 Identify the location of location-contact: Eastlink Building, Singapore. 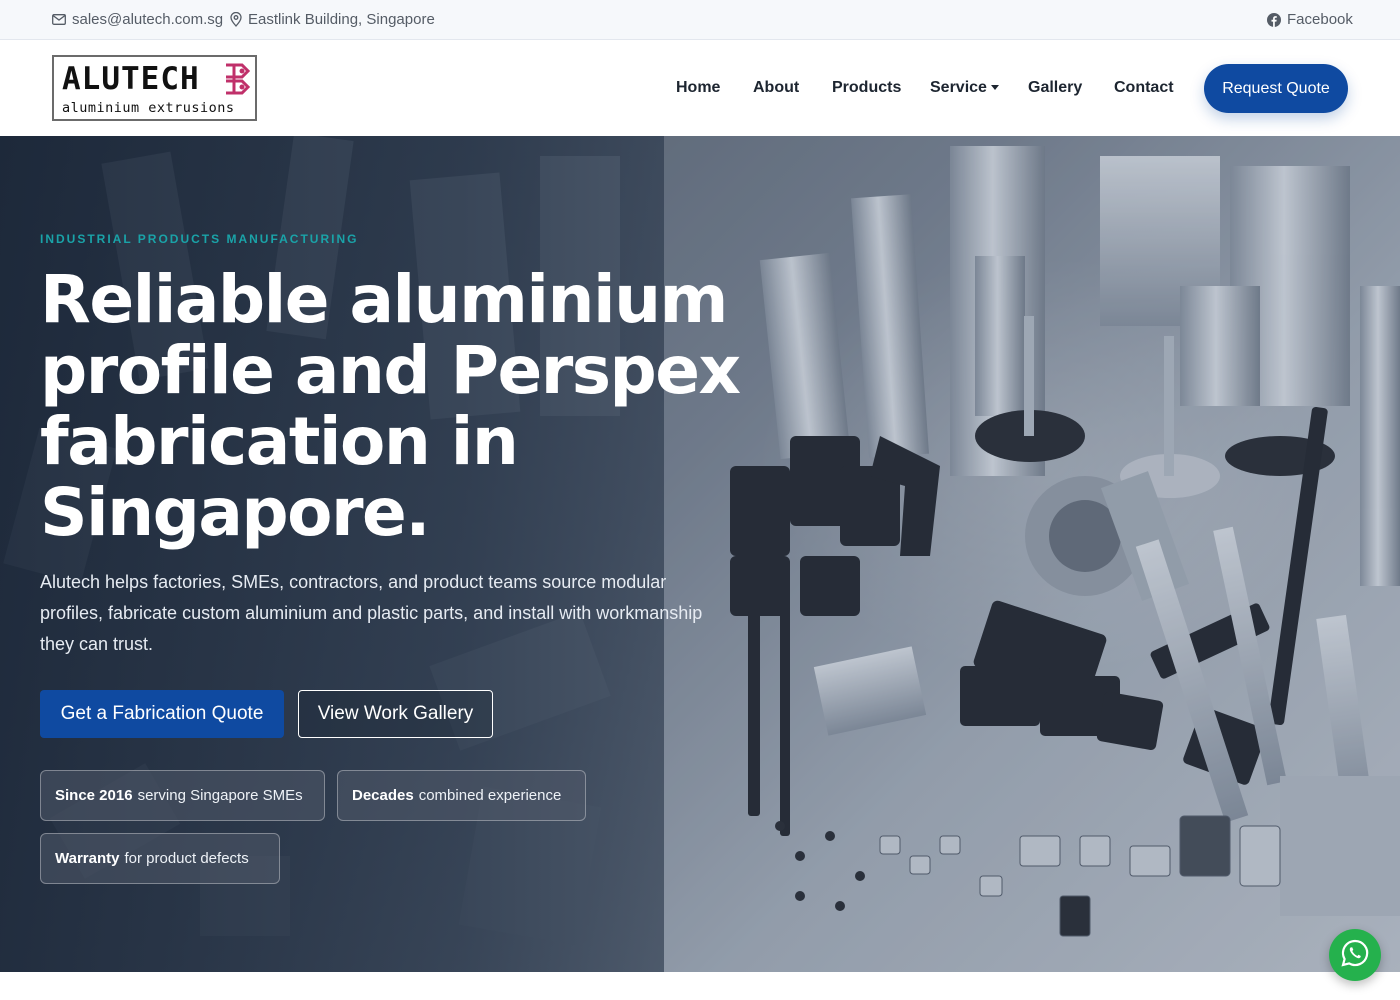
(332, 19).